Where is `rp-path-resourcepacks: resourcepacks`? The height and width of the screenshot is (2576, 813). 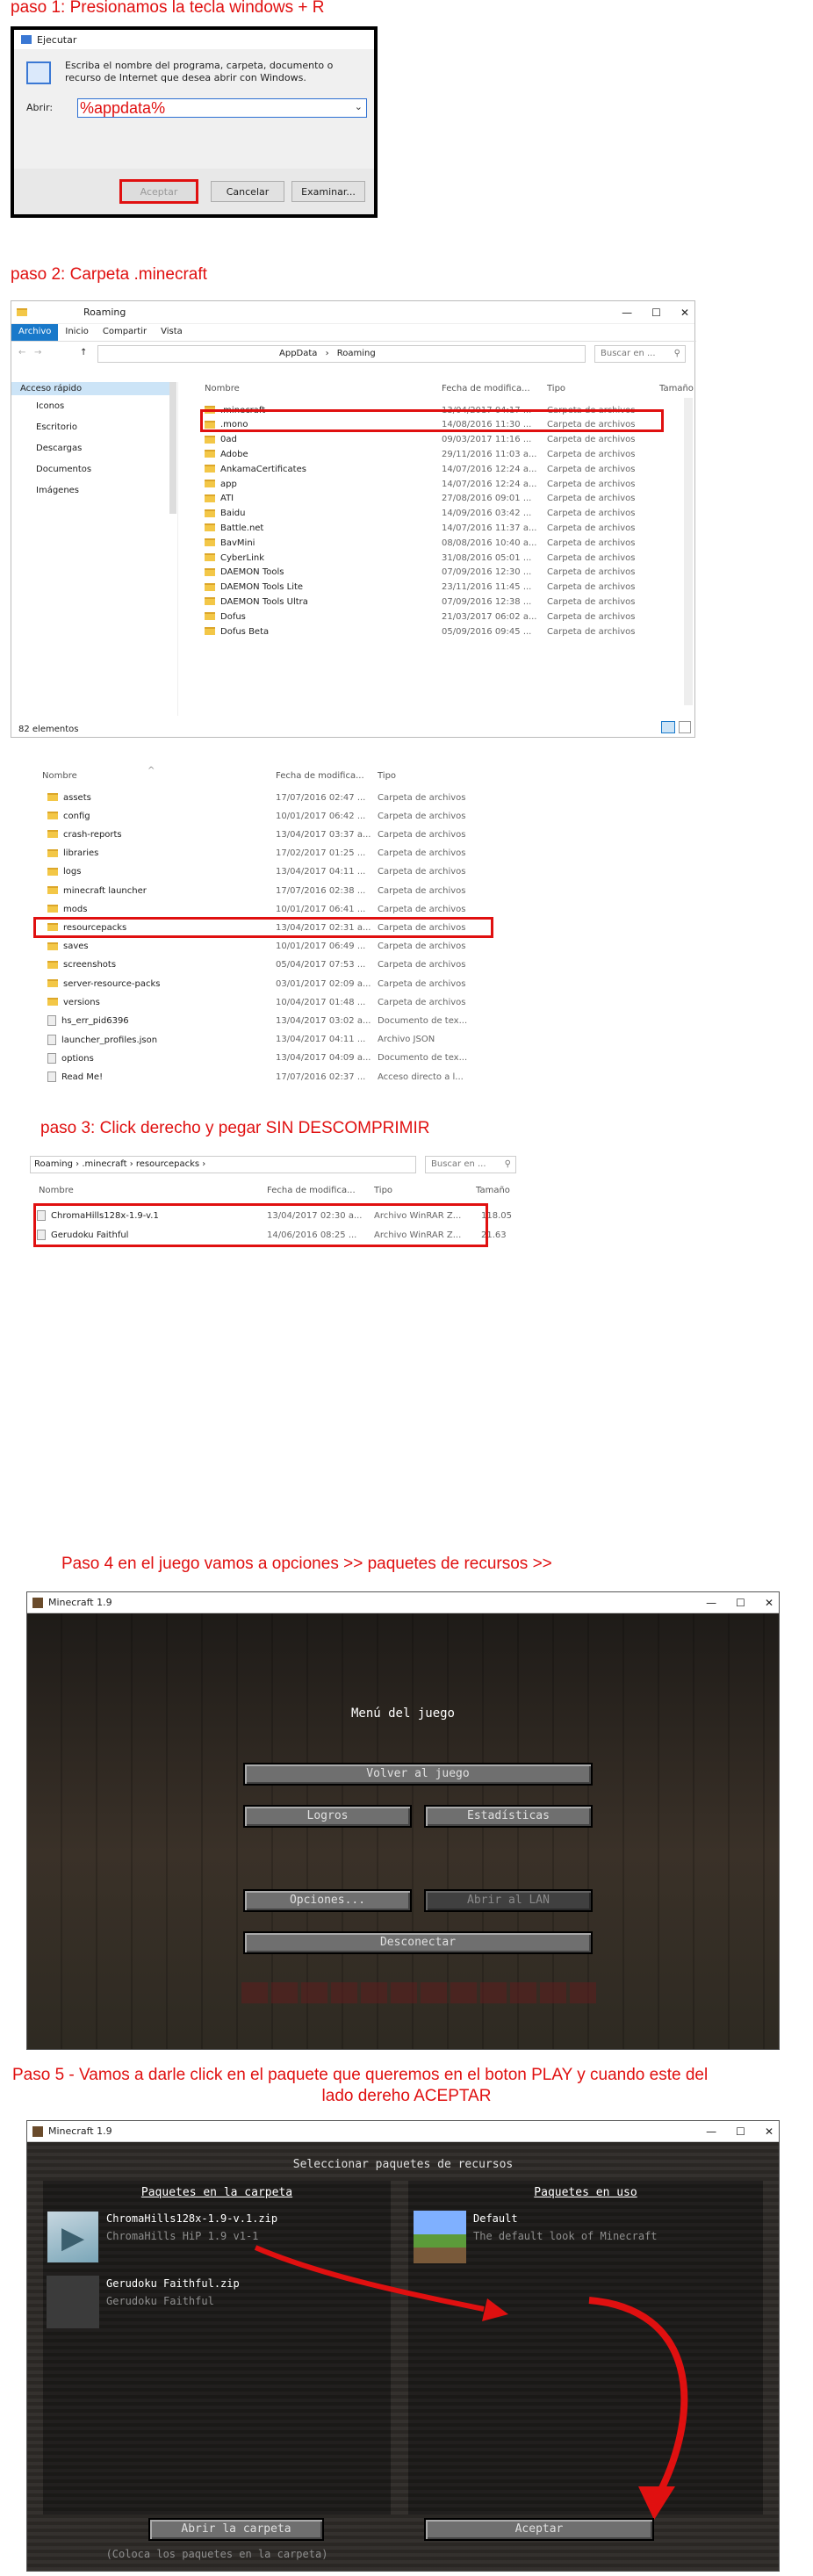 rp-path-resourcepacks: resourcepacks is located at coordinates (167, 1164).